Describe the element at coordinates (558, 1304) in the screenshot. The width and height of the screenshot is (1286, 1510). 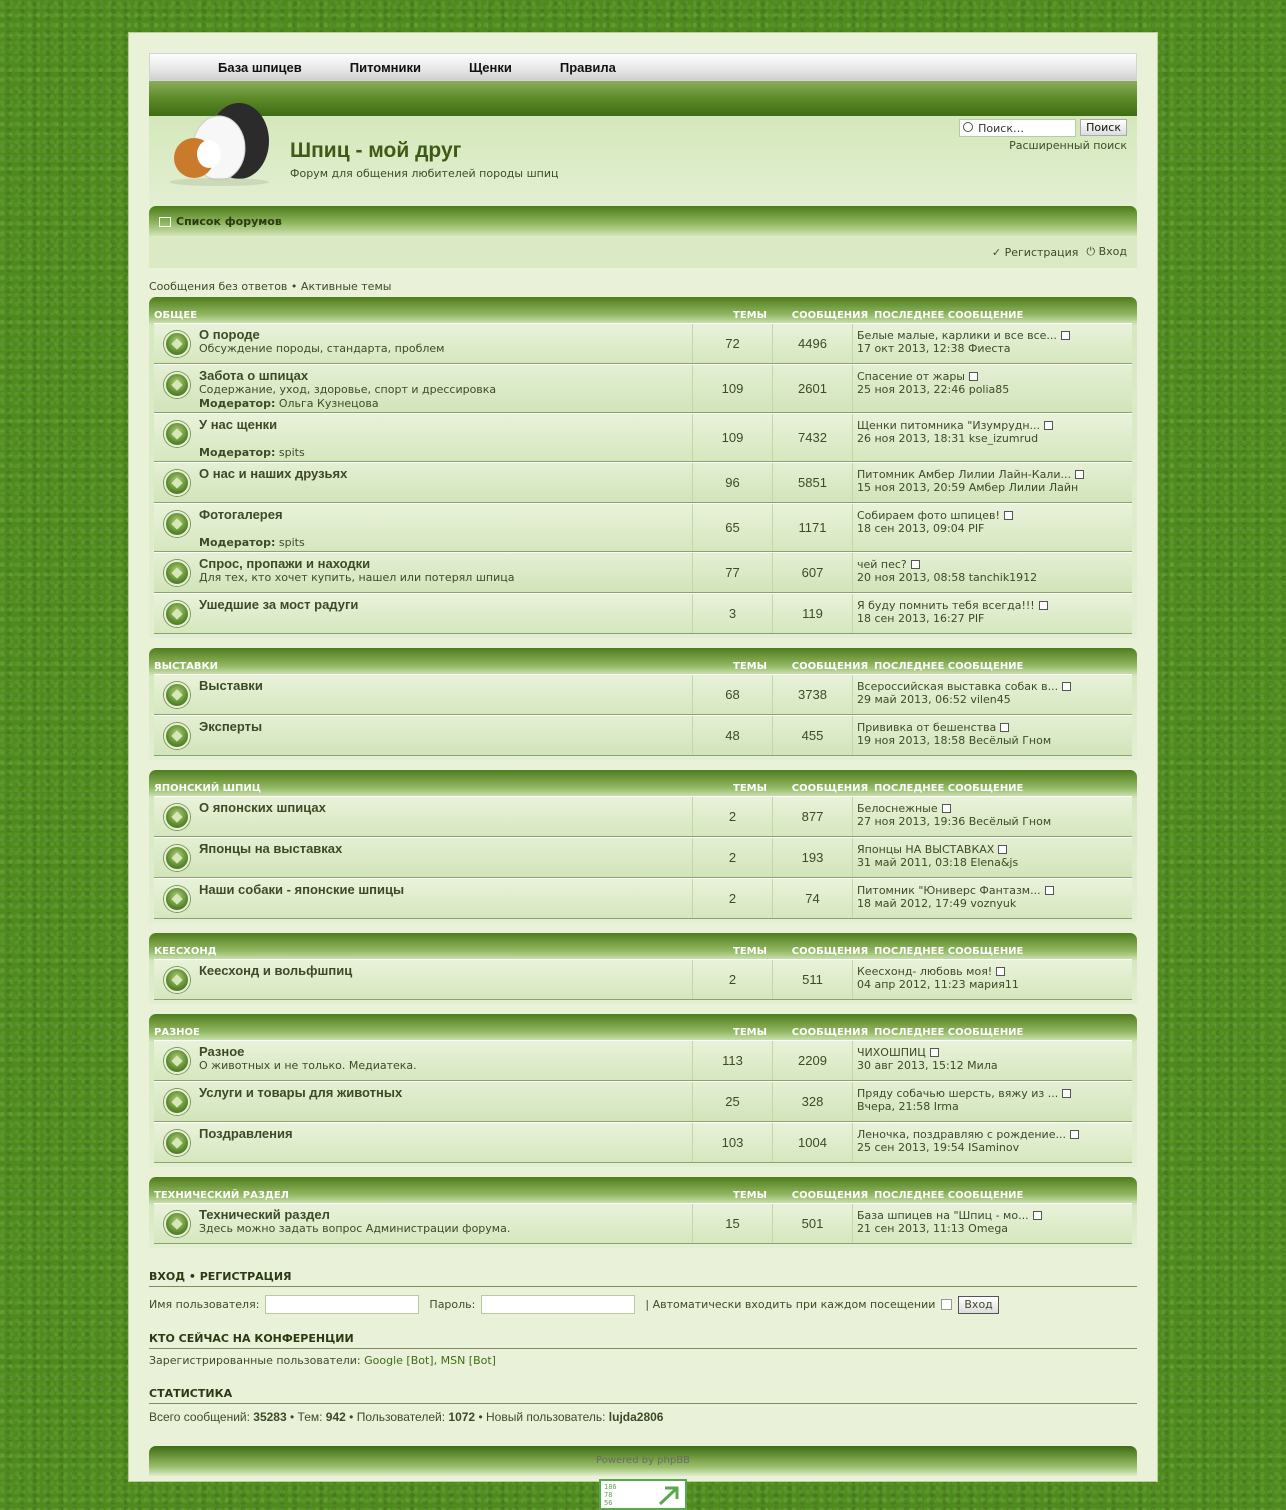
I see `password-input` at that location.